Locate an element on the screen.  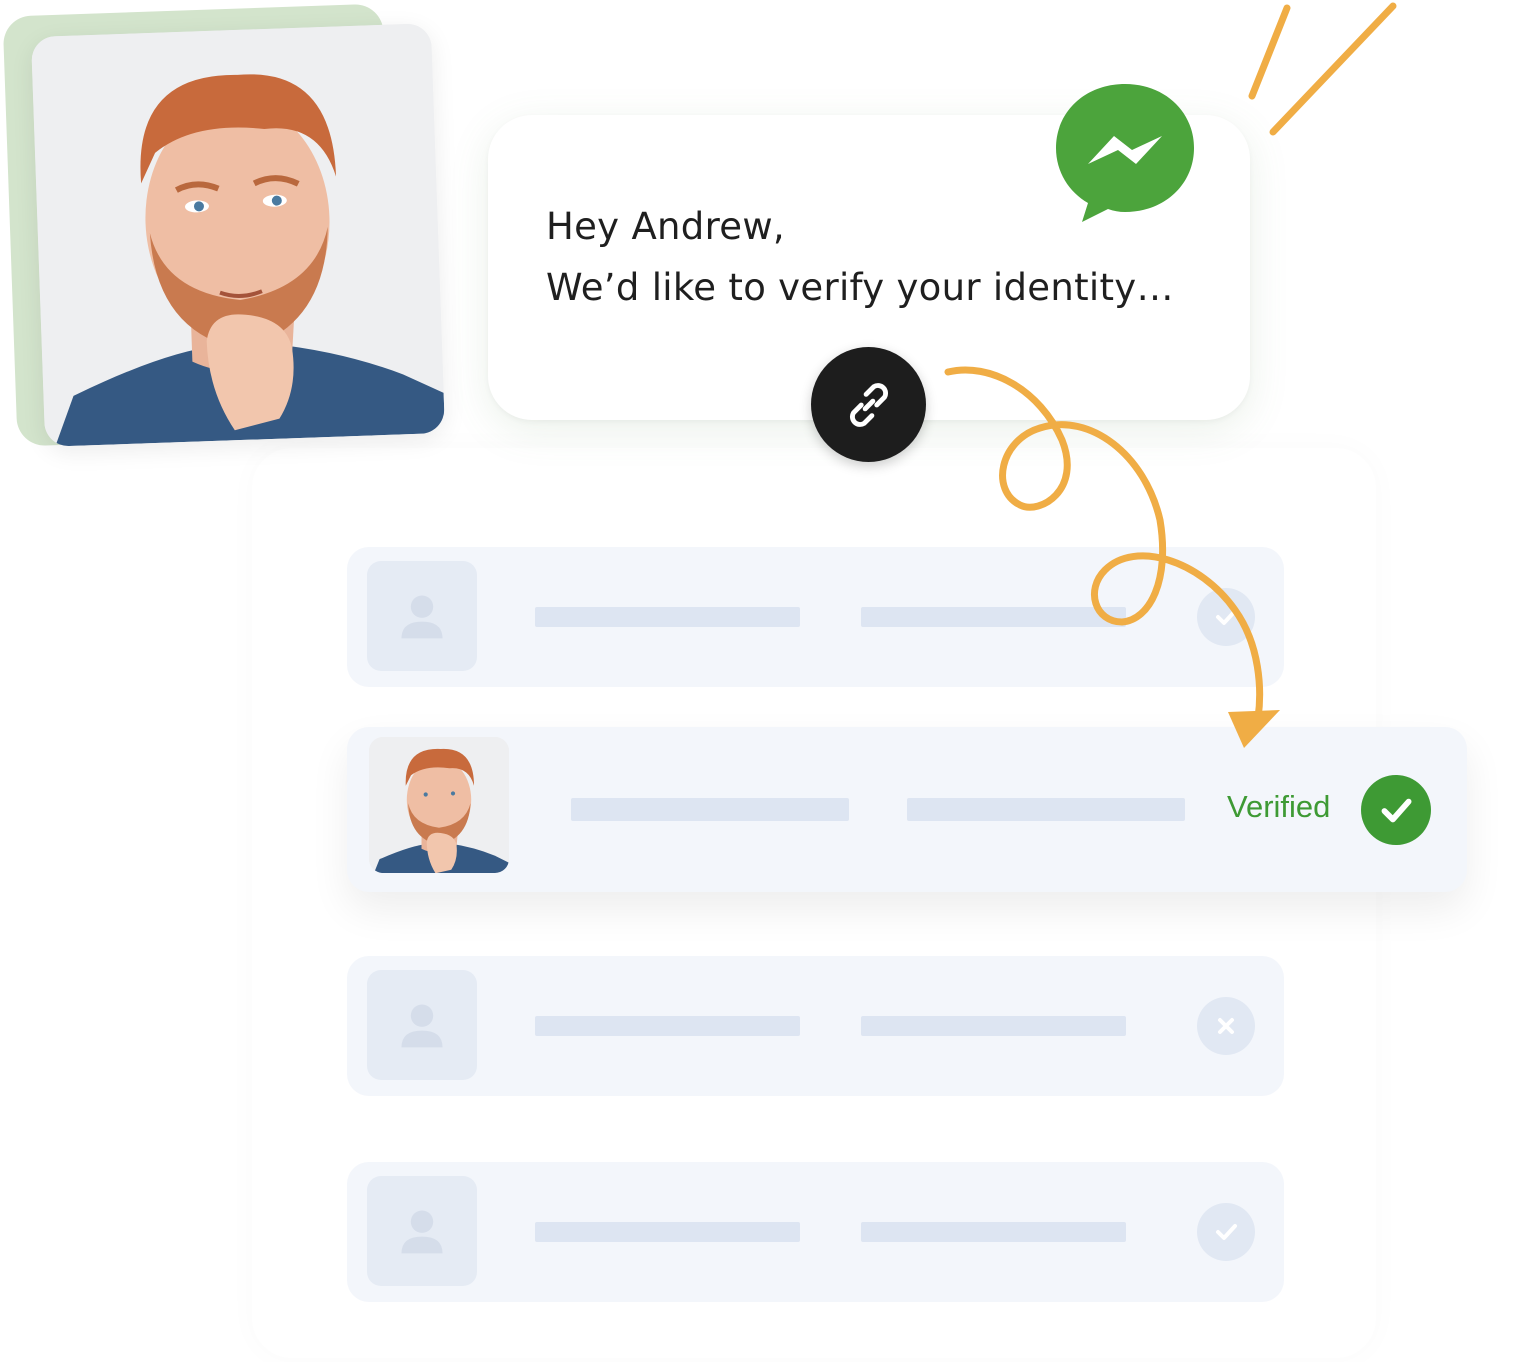
verified-label: Verified is located at coordinates (1279, 806).